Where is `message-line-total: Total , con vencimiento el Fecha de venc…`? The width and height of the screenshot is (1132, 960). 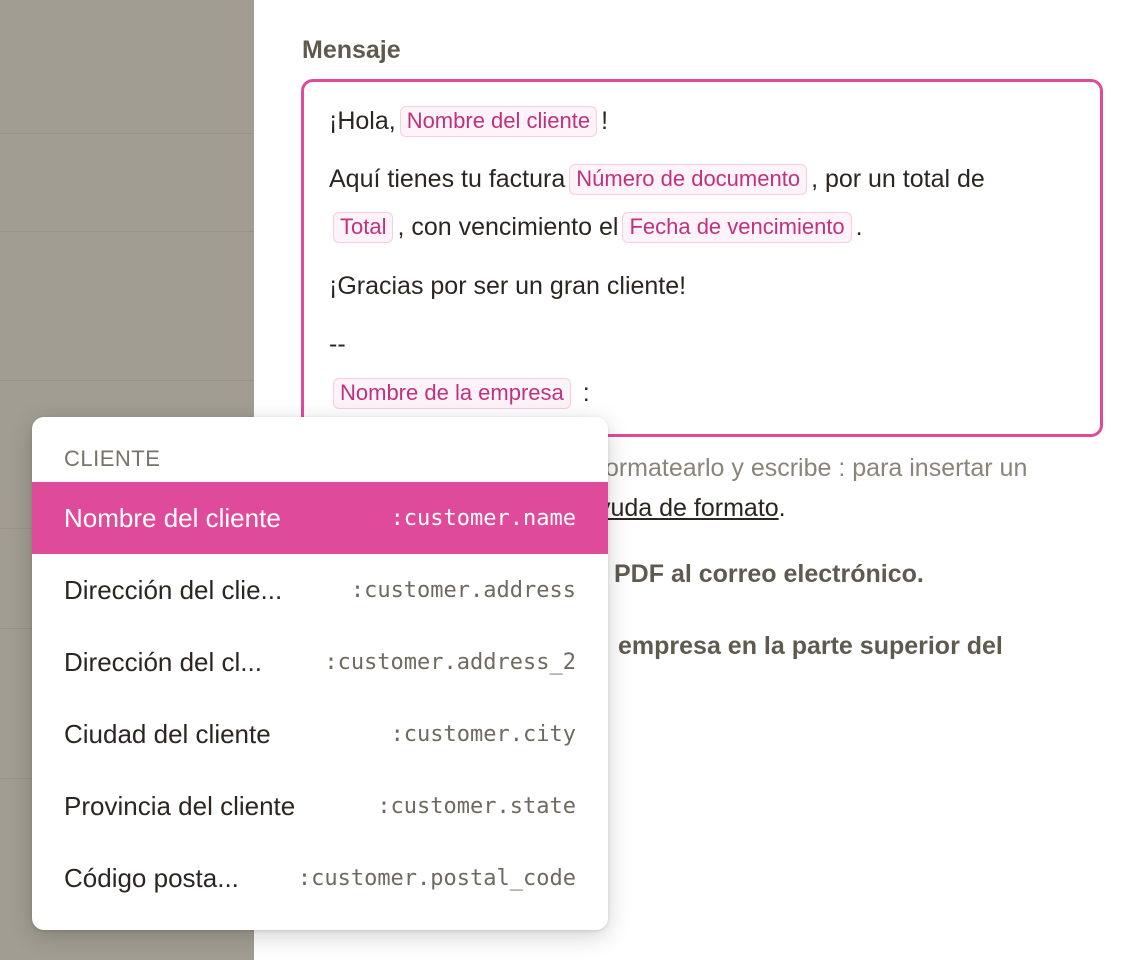
message-line-total: Total , con vencimiento el Fecha de venc… is located at coordinates (596, 227).